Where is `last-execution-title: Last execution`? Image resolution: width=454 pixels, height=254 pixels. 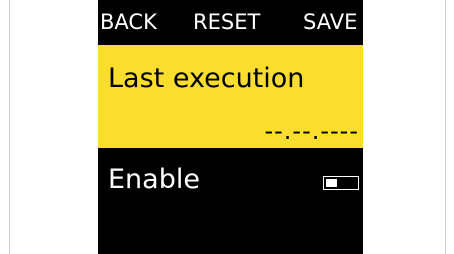
last-execution-title: Last execution is located at coordinates (206, 78).